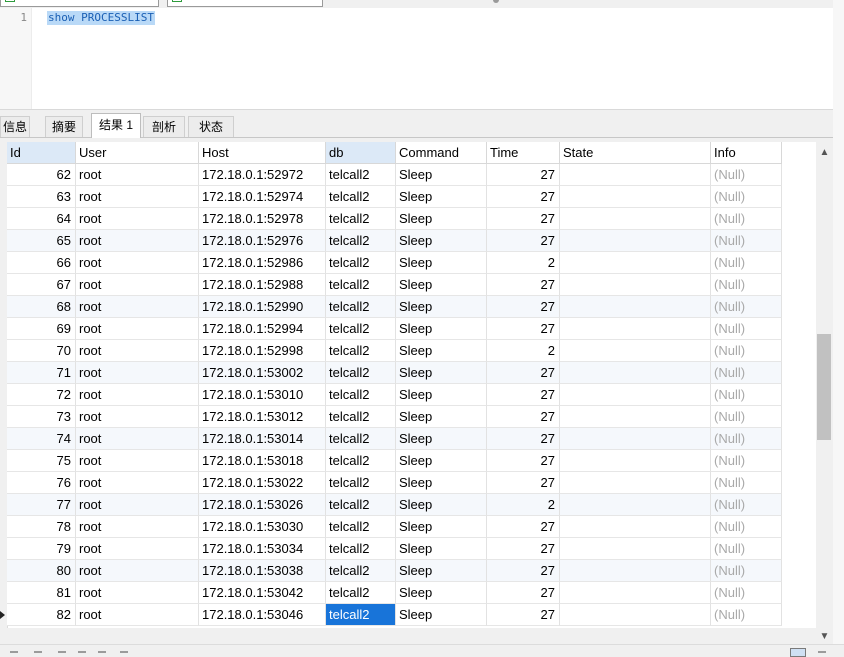 This screenshot has width=844, height=657. I want to click on cell-host: 172.18.0.1:52988, so click(262, 285).